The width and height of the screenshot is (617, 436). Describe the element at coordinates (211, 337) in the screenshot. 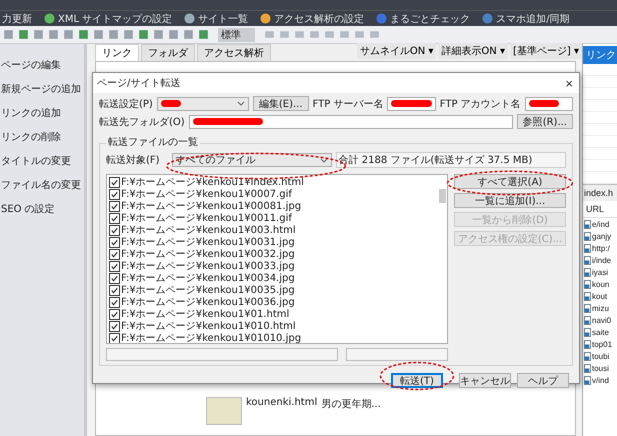

I see `file-path: F:¥ホームページ¥kenkou1¥01010.jpg` at that location.